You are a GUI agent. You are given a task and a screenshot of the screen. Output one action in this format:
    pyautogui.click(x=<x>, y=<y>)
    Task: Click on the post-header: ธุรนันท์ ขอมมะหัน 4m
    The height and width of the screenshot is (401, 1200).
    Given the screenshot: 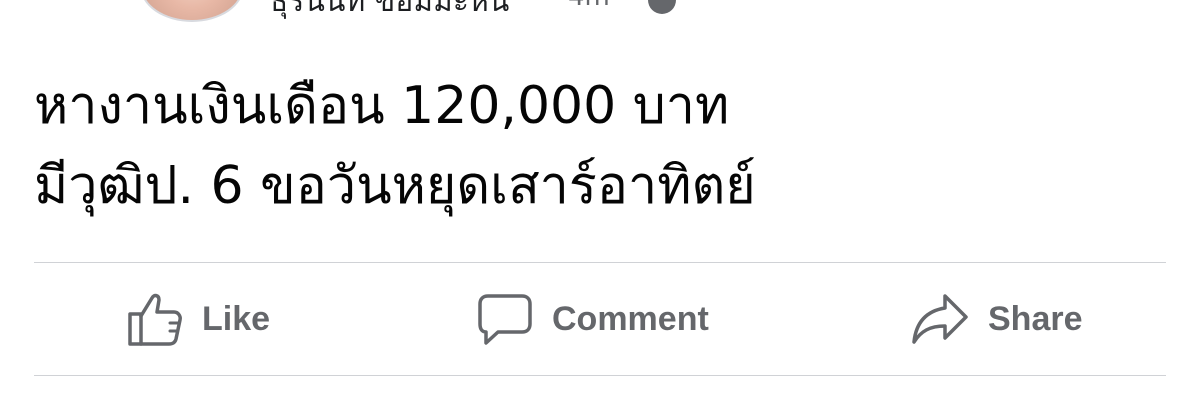 What is the action you would take?
    pyautogui.click(x=600, y=15)
    